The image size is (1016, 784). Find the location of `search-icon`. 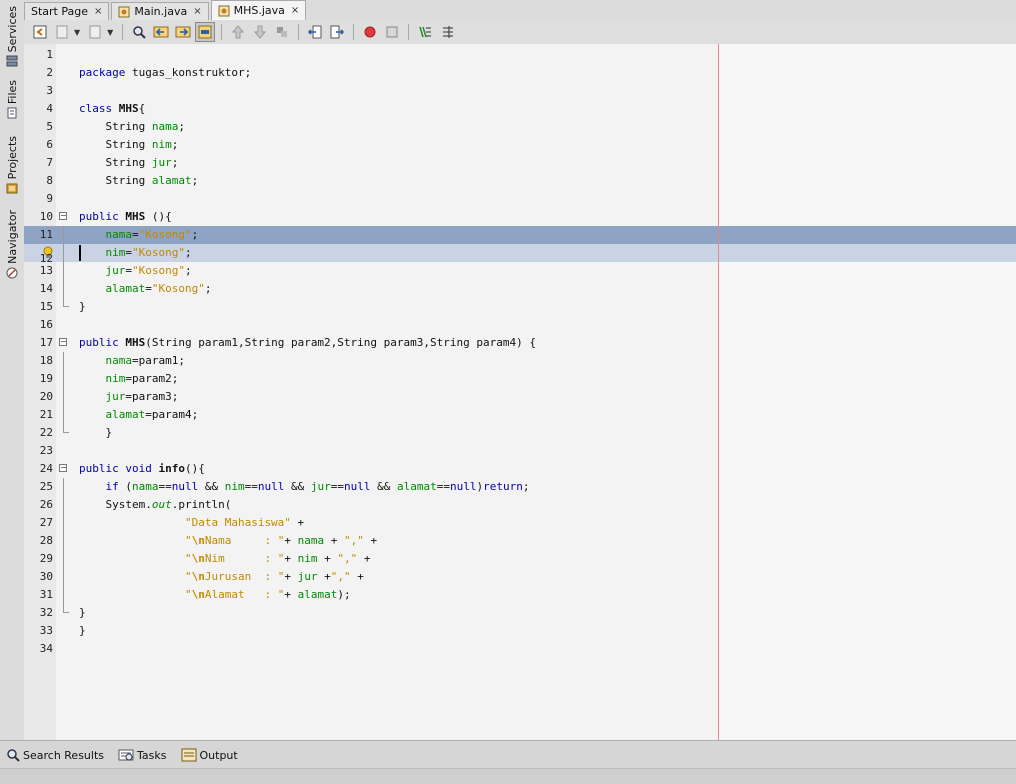

search-icon is located at coordinates (140, 32).